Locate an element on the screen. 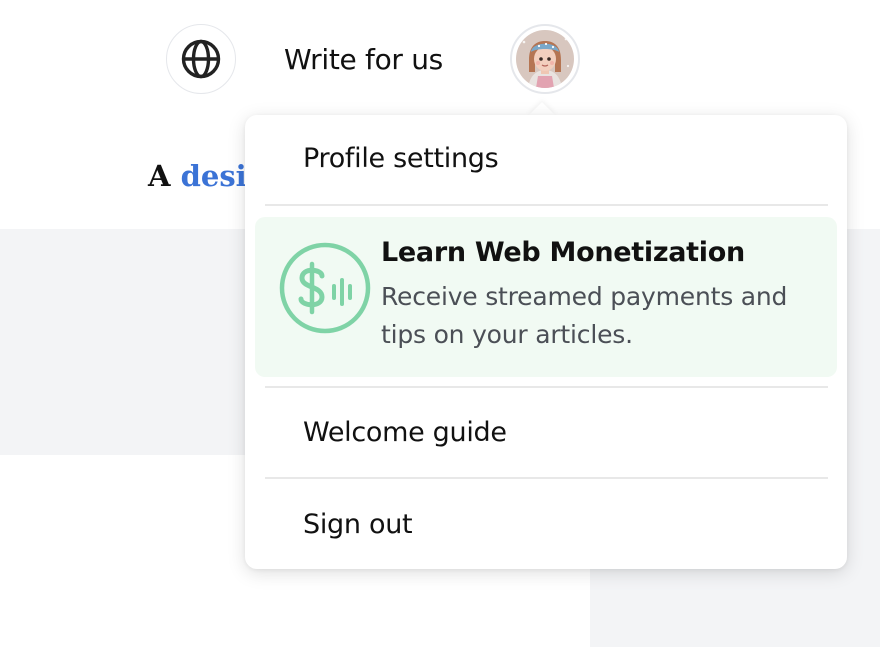 This screenshot has height=647, width=880. write-for-us-link: Write for us is located at coordinates (363, 60).